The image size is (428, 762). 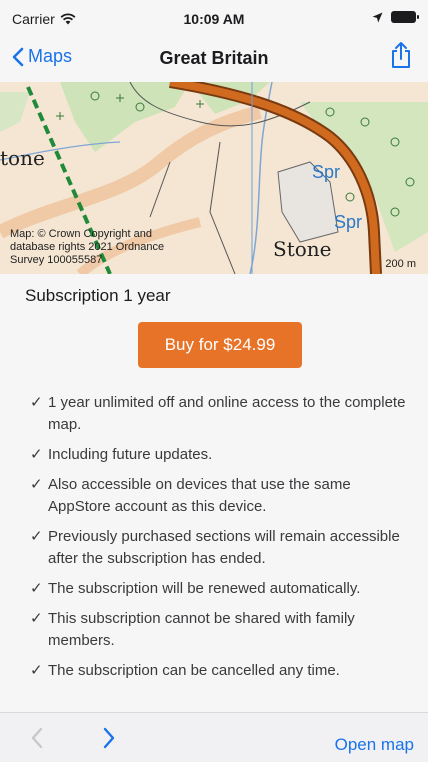 I want to click on feature-text: Including future updates., so click(x=130, y=454).